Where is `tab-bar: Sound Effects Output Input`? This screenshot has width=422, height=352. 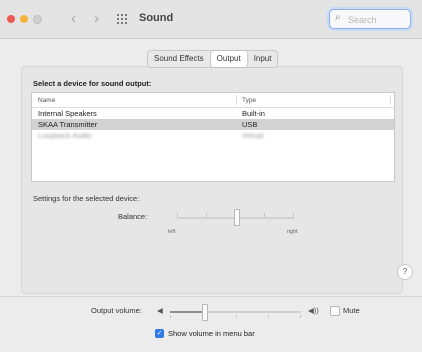
tab-bar: Sound Effects Output Input is located at coordinates (213, 59).